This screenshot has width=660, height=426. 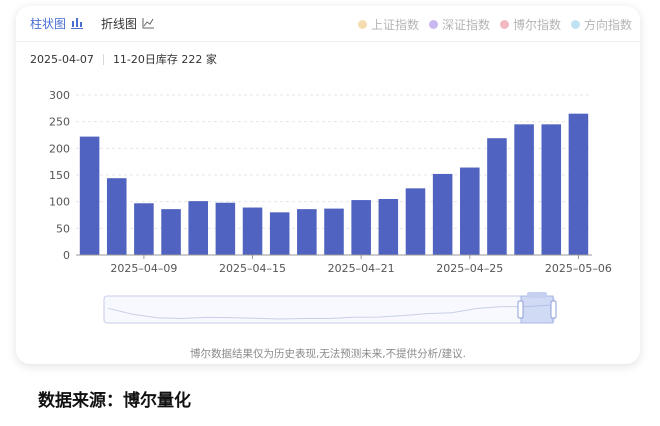 I want to click on data-zoom-handle-left, so click(x=520, y=309).